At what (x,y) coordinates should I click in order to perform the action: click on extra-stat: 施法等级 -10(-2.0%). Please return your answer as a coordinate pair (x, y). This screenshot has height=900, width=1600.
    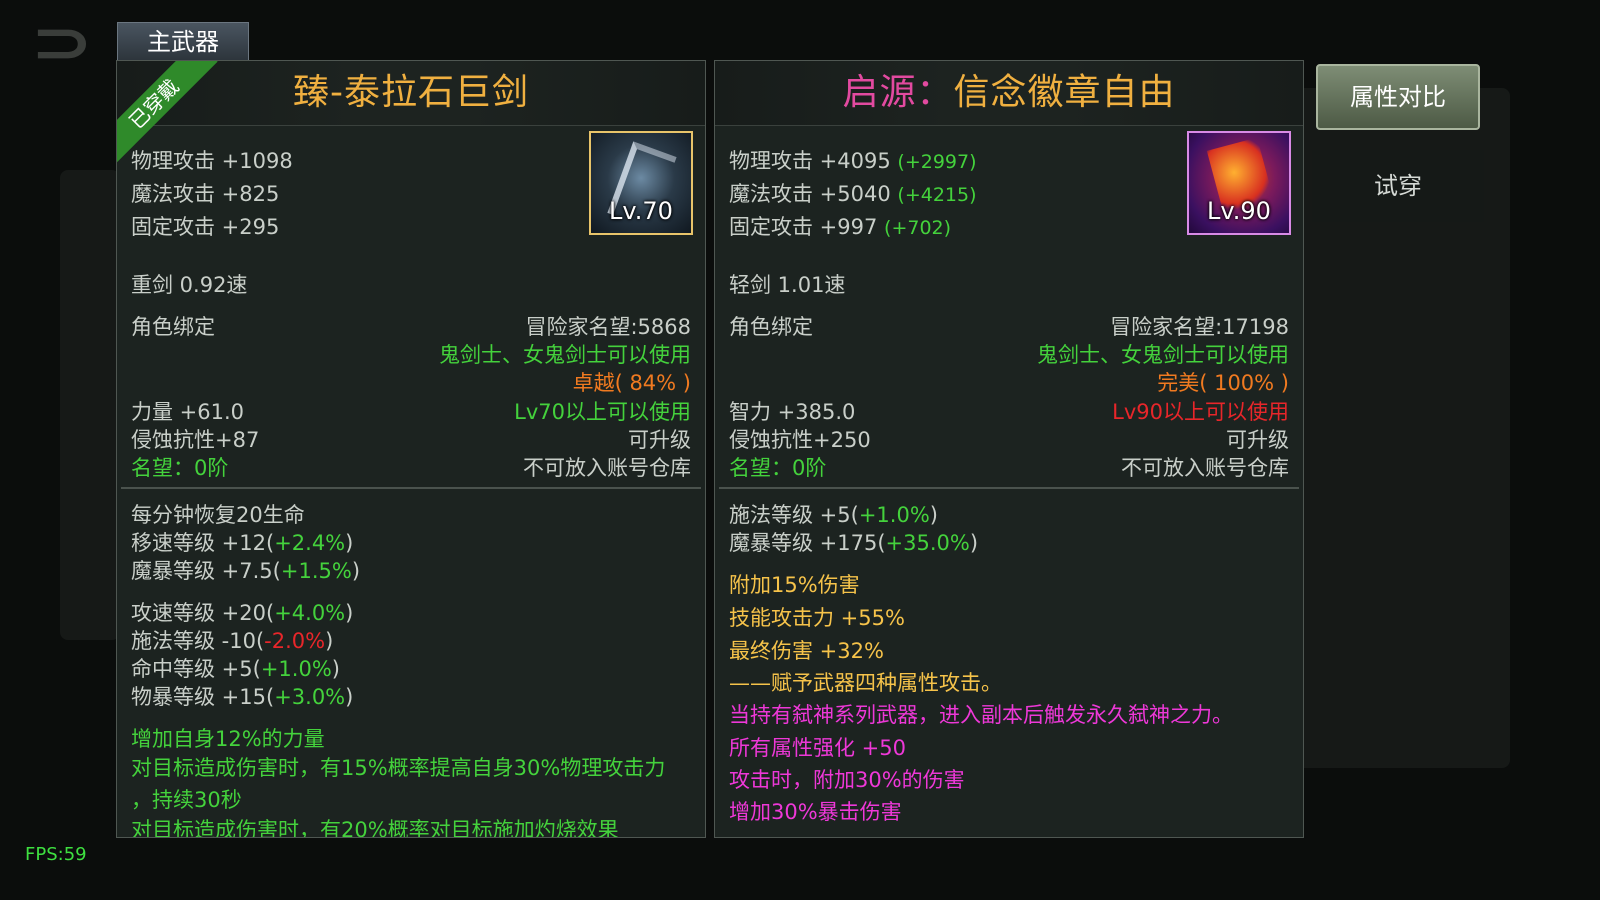
    Looking at the image, I should click on (232, 641).